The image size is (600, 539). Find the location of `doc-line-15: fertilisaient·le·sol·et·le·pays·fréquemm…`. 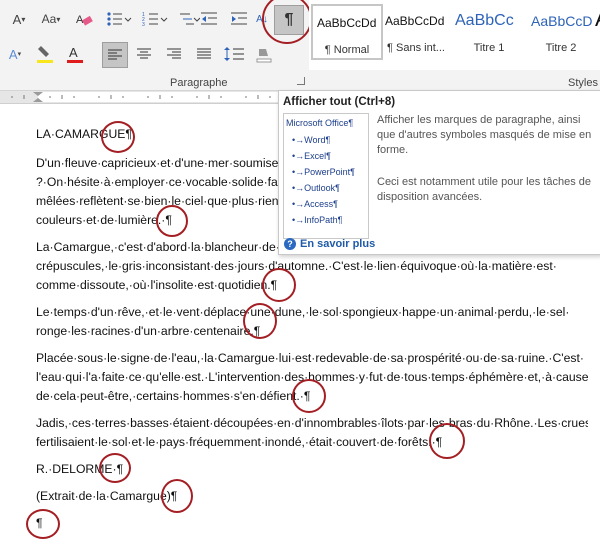

doc-line-15: fertilisaient·le·sol·et·le·pays·fréquemm… is located at coordinates (239, 442).